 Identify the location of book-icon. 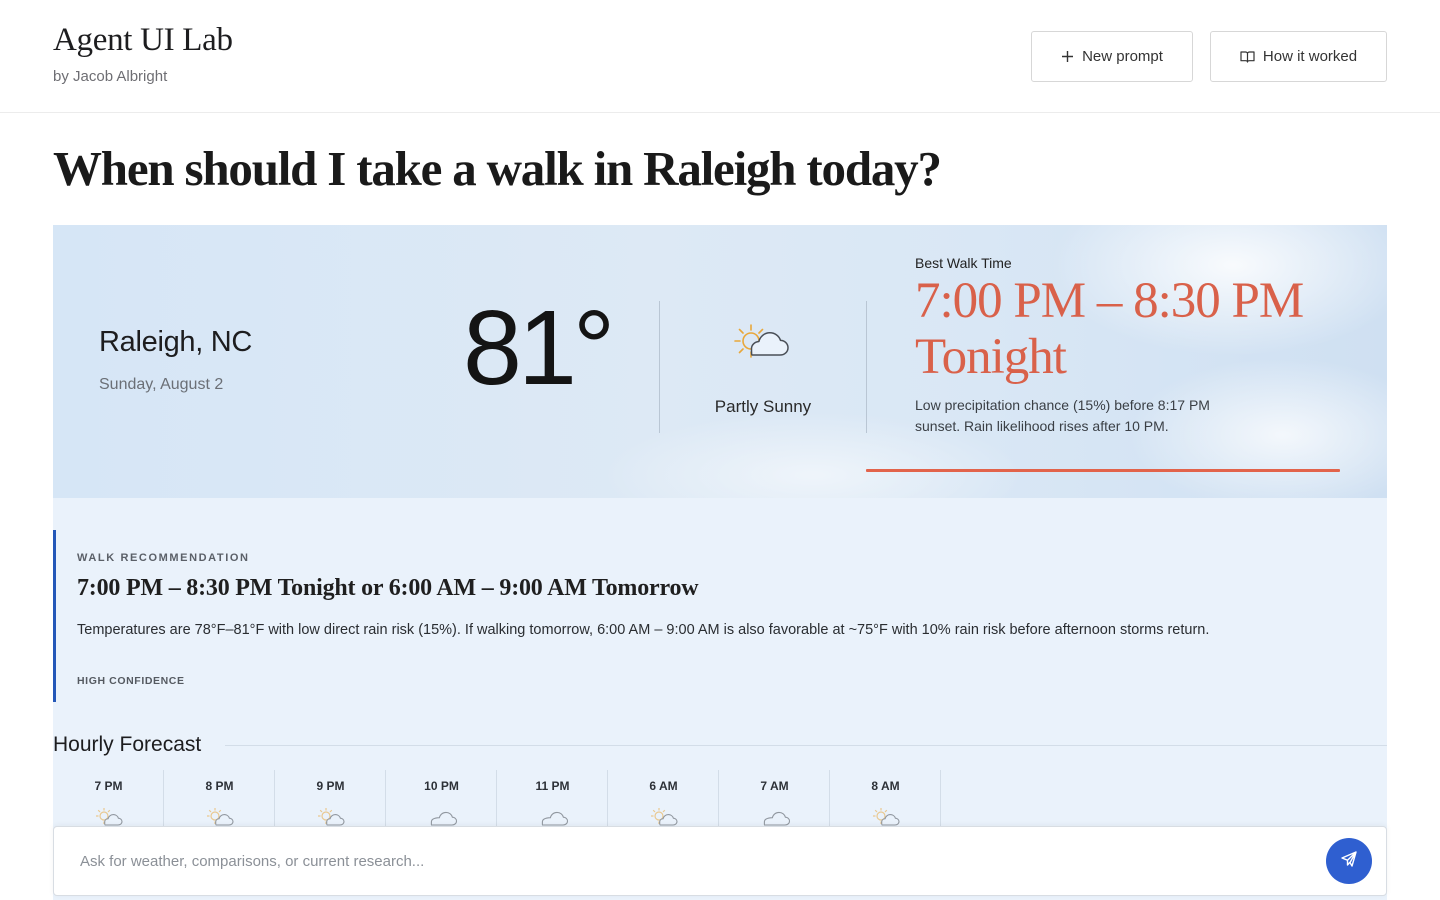
(1247, 56).